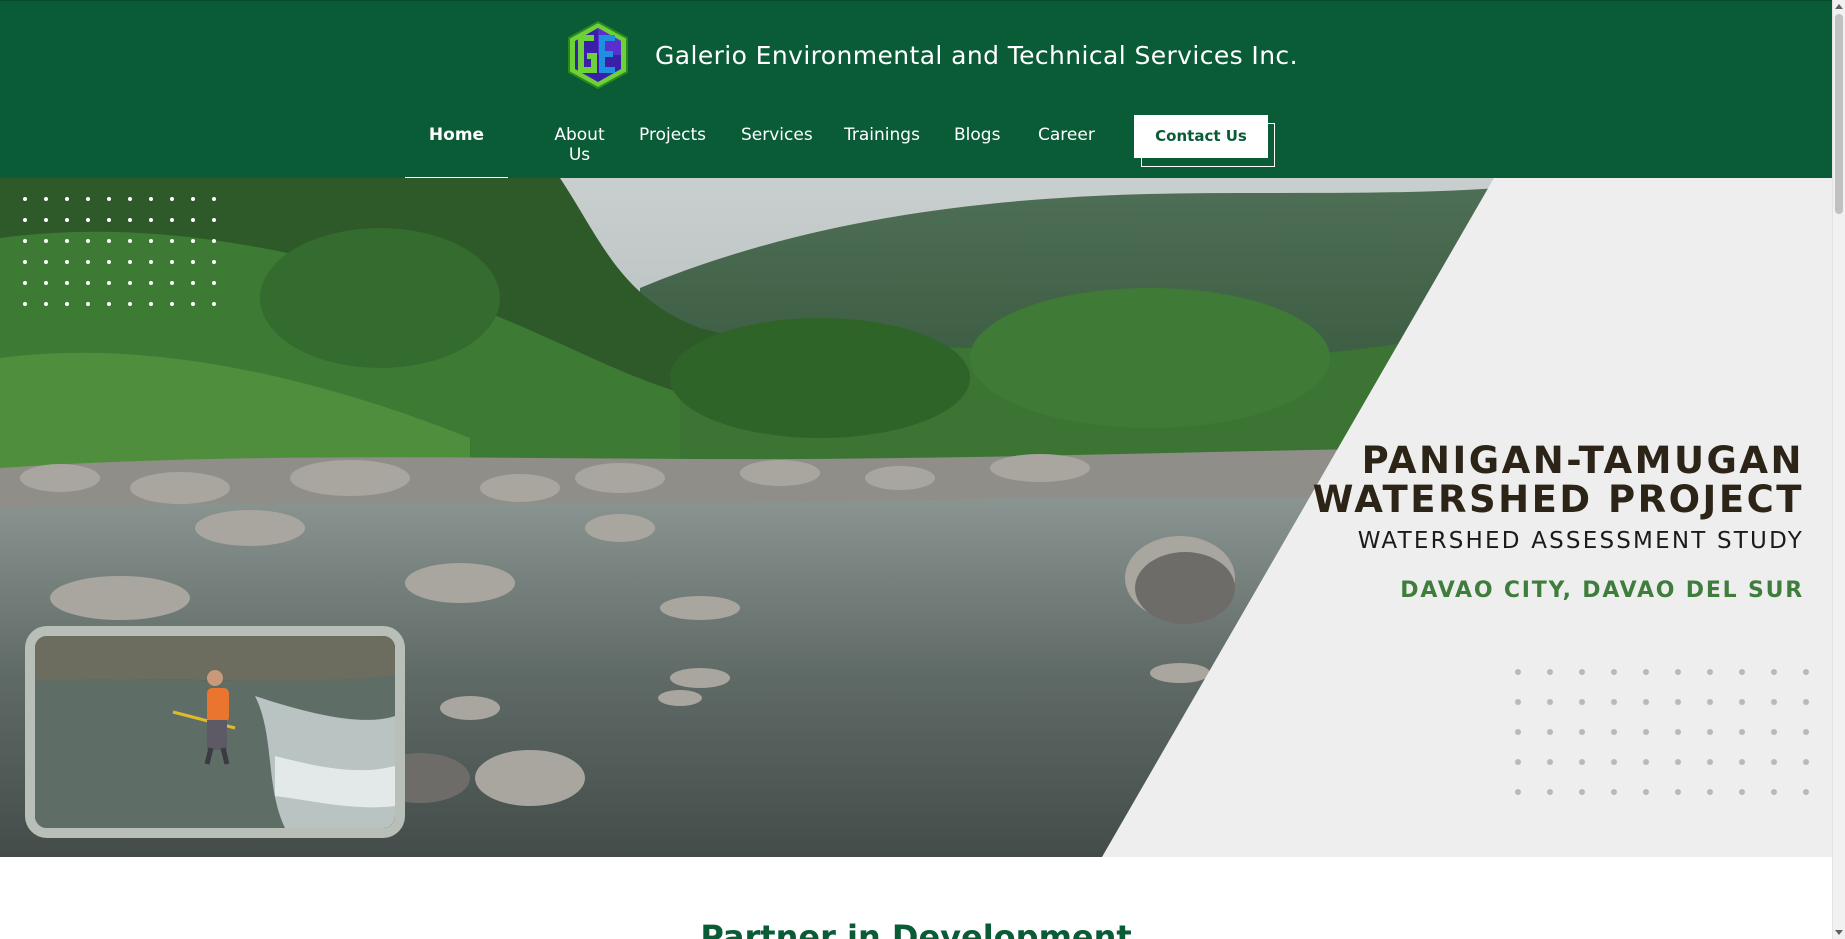 This screenshot has width=1845, height=939. I want to click on ge-logo-icon, so click(598, 55).